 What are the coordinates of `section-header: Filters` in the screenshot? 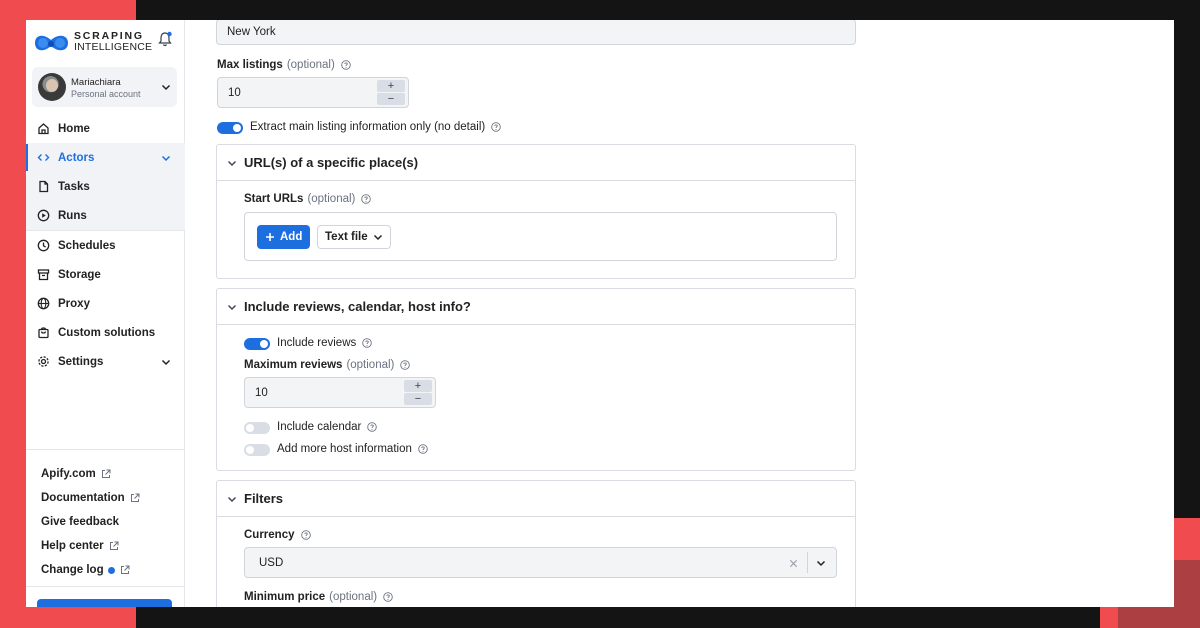 It's located at (536, 499).